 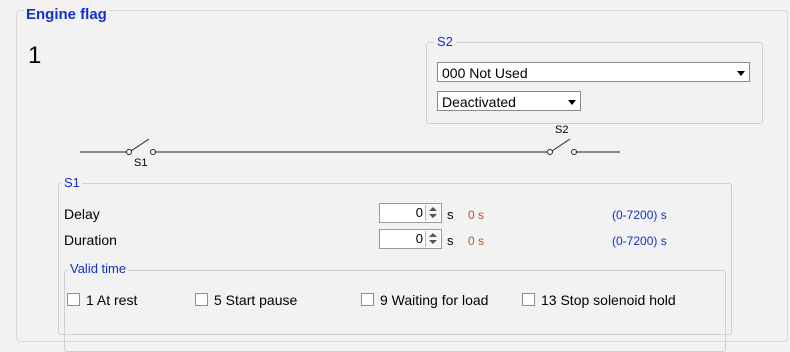 What do you see at coordinates (445, 41) in the screenshot?
I see `s2-group-title: S2` at bounding box center [445, 41].